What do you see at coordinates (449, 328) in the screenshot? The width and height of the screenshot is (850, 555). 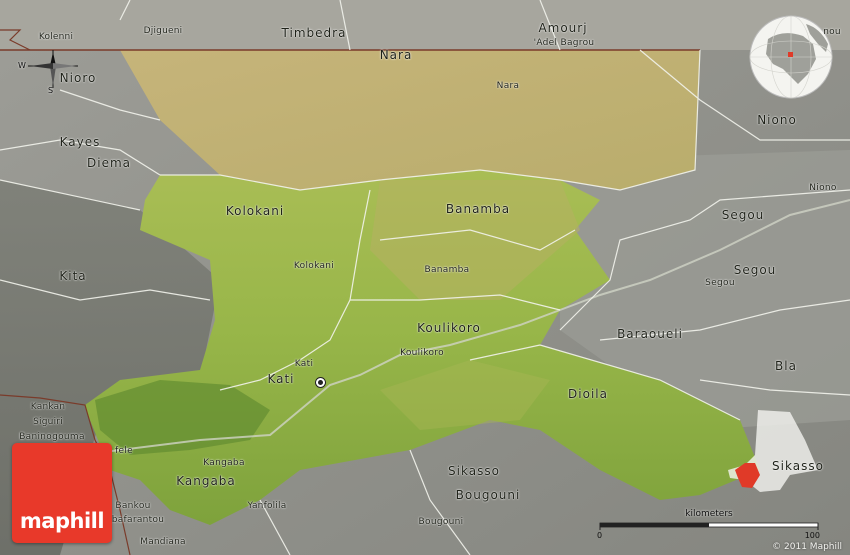 I see `label-koulikoro-region: Koulikoro` at bounding box center [449, 328].